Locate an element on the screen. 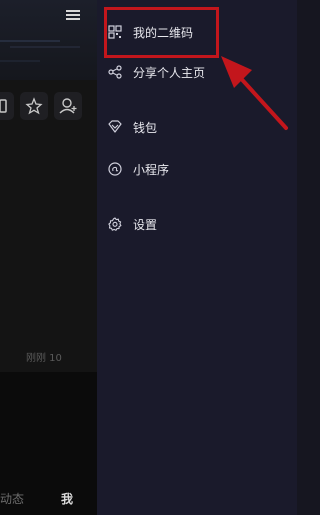 Image resolution: width=320 pixels, height=515 pixels. menu-item-share-profile: 分享个人主页 is located at coordinates (156, 72).